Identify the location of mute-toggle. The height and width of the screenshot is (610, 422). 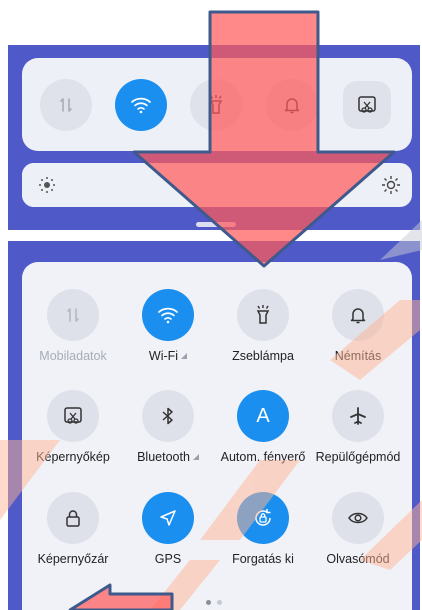
(292, 105).